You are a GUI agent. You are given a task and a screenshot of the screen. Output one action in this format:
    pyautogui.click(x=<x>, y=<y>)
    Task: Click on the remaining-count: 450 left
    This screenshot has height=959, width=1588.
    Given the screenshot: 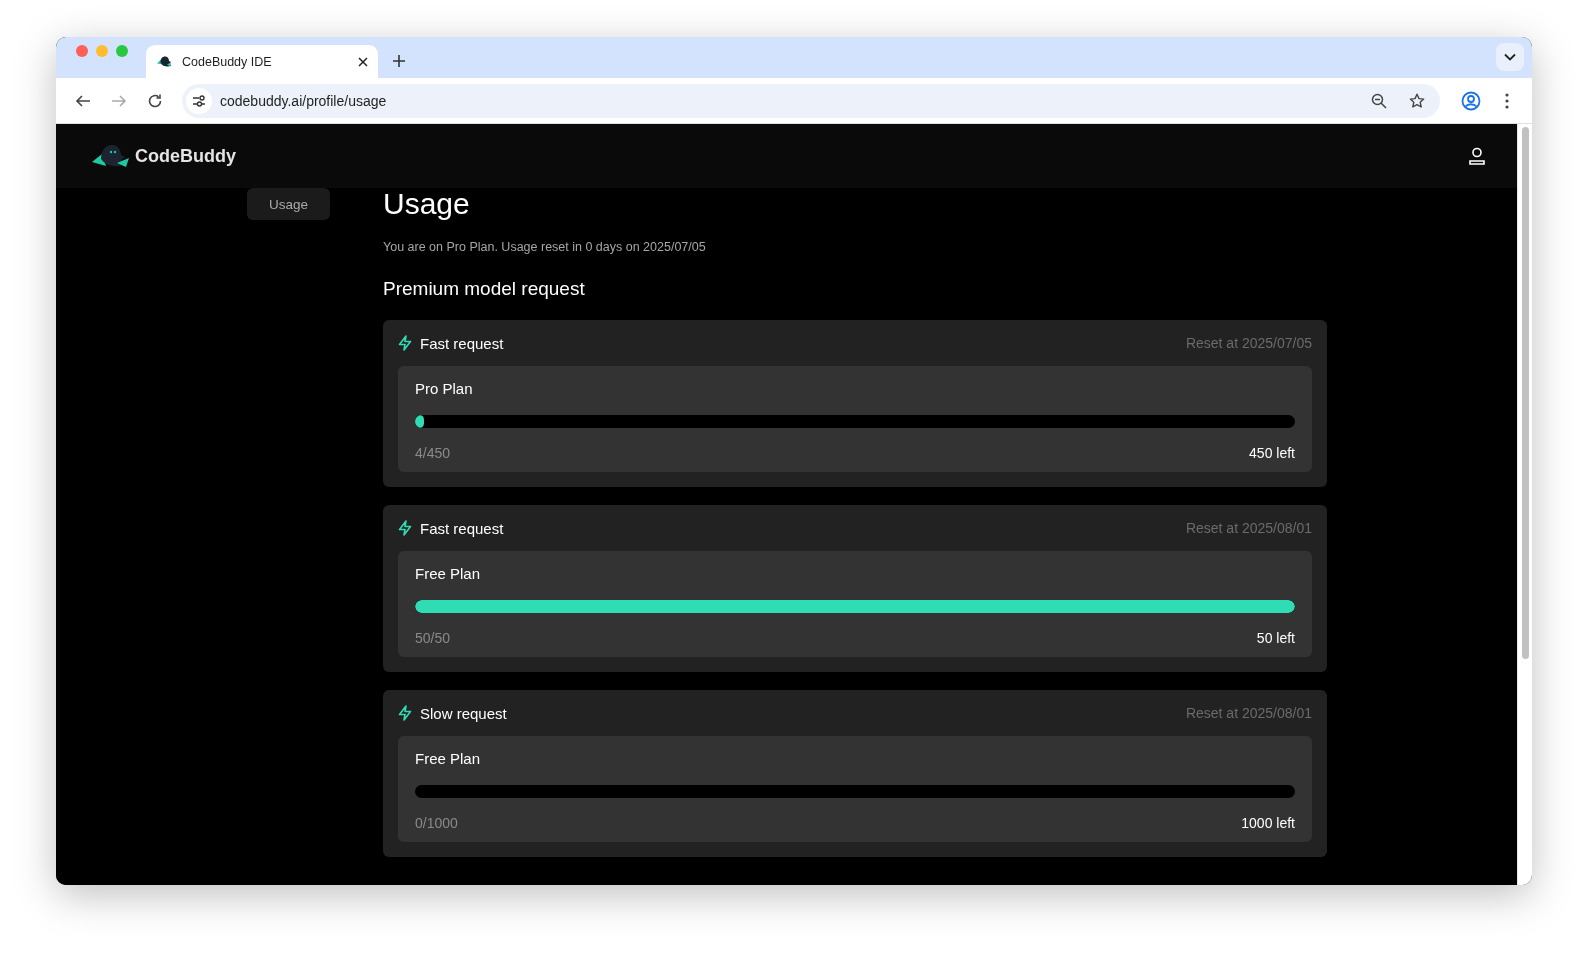 What is the action you would take?
    pyautogui.click(x=1272, y=453)
    